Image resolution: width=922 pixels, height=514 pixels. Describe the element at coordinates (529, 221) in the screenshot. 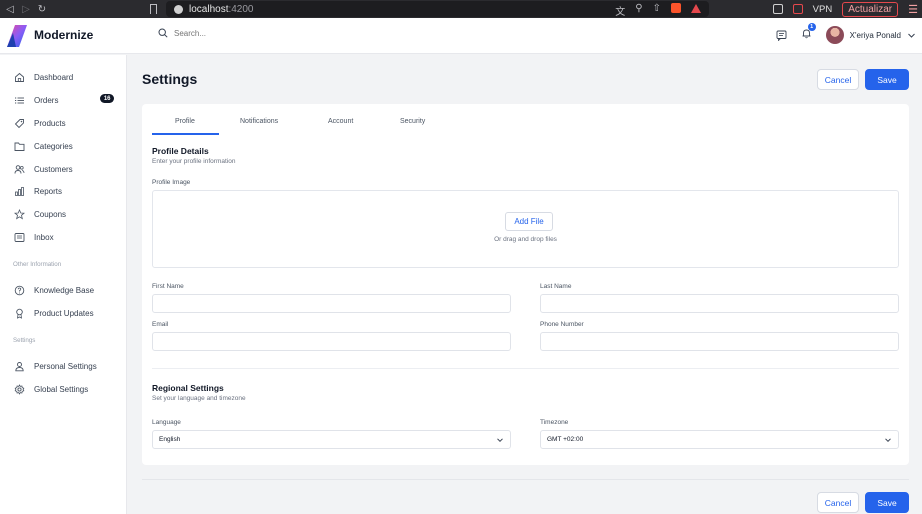

I see `add-file-button: Add File` at that location.